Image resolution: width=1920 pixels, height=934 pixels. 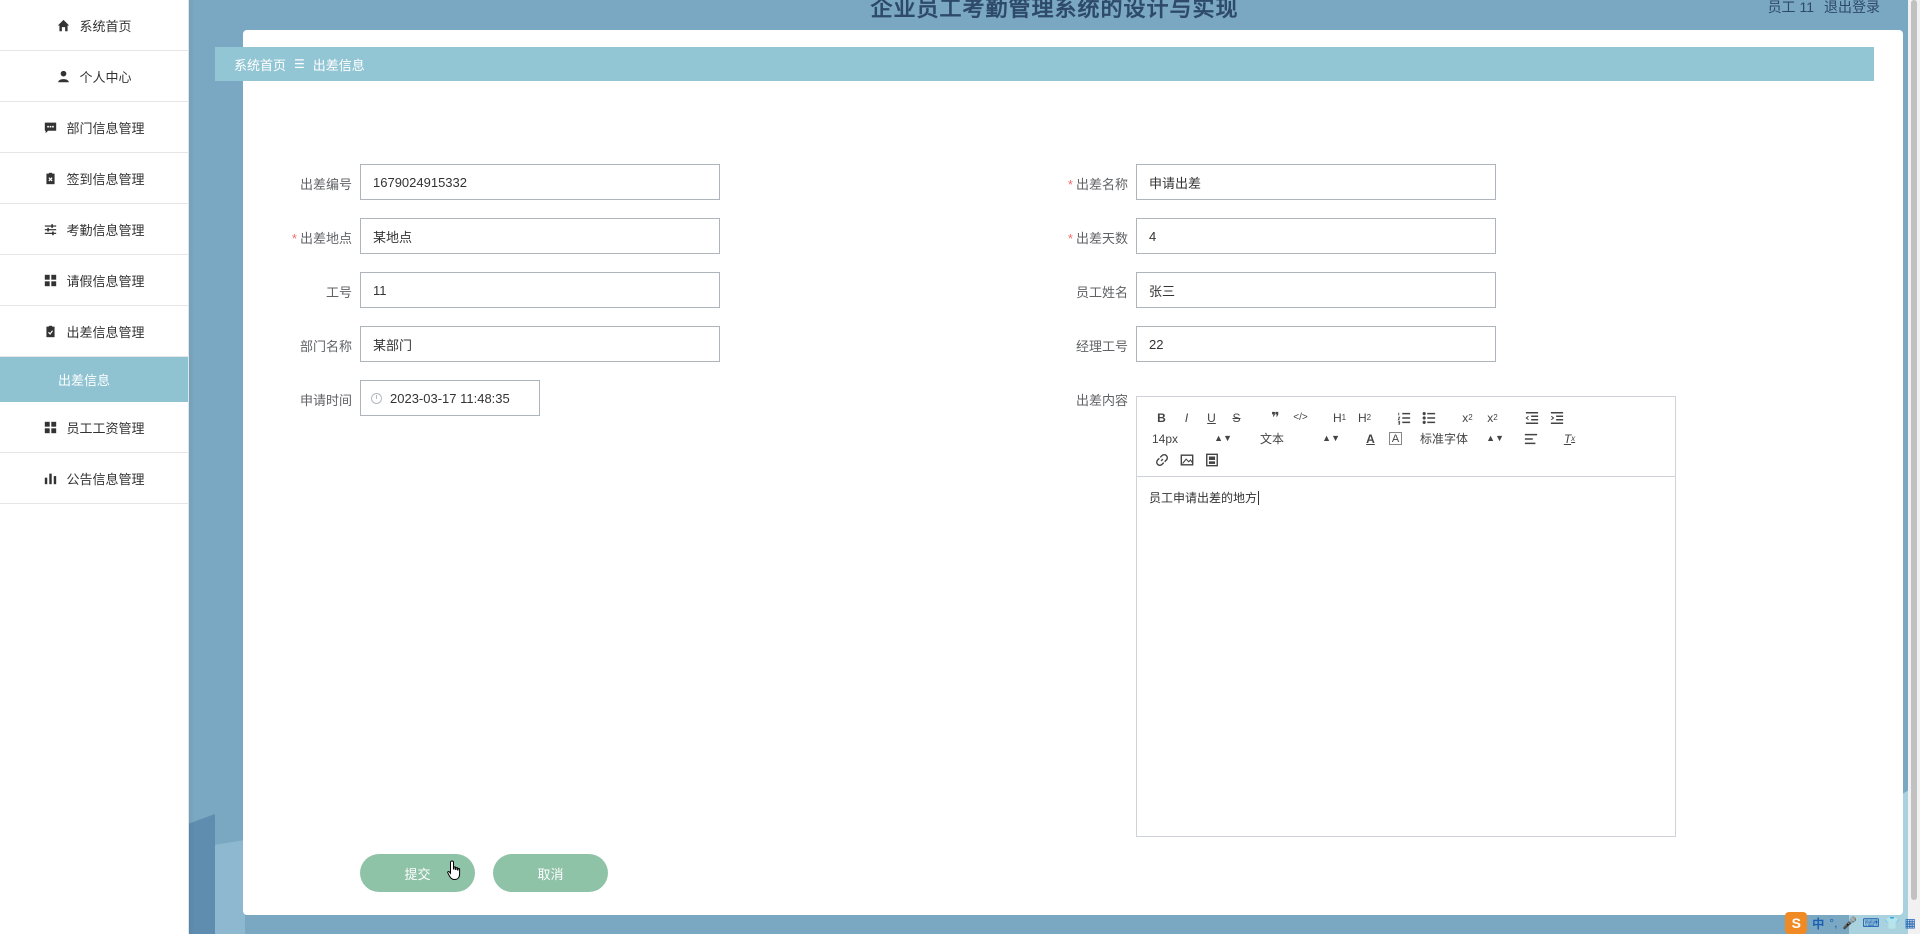 I want to click on breadcrumb: 系统首页 ☰ 出差信息, so click(x=1044, y=64).